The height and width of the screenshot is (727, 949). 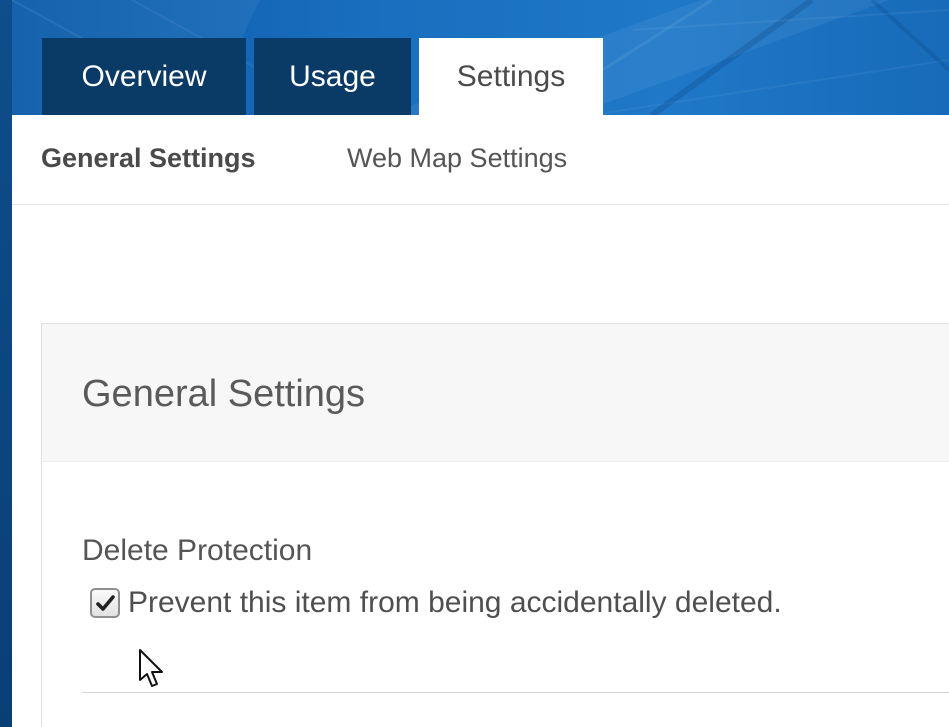 What do you see at coordinates (515, 692) in the screenshot?
I see `section-divider` at bounding box center [515, 692].